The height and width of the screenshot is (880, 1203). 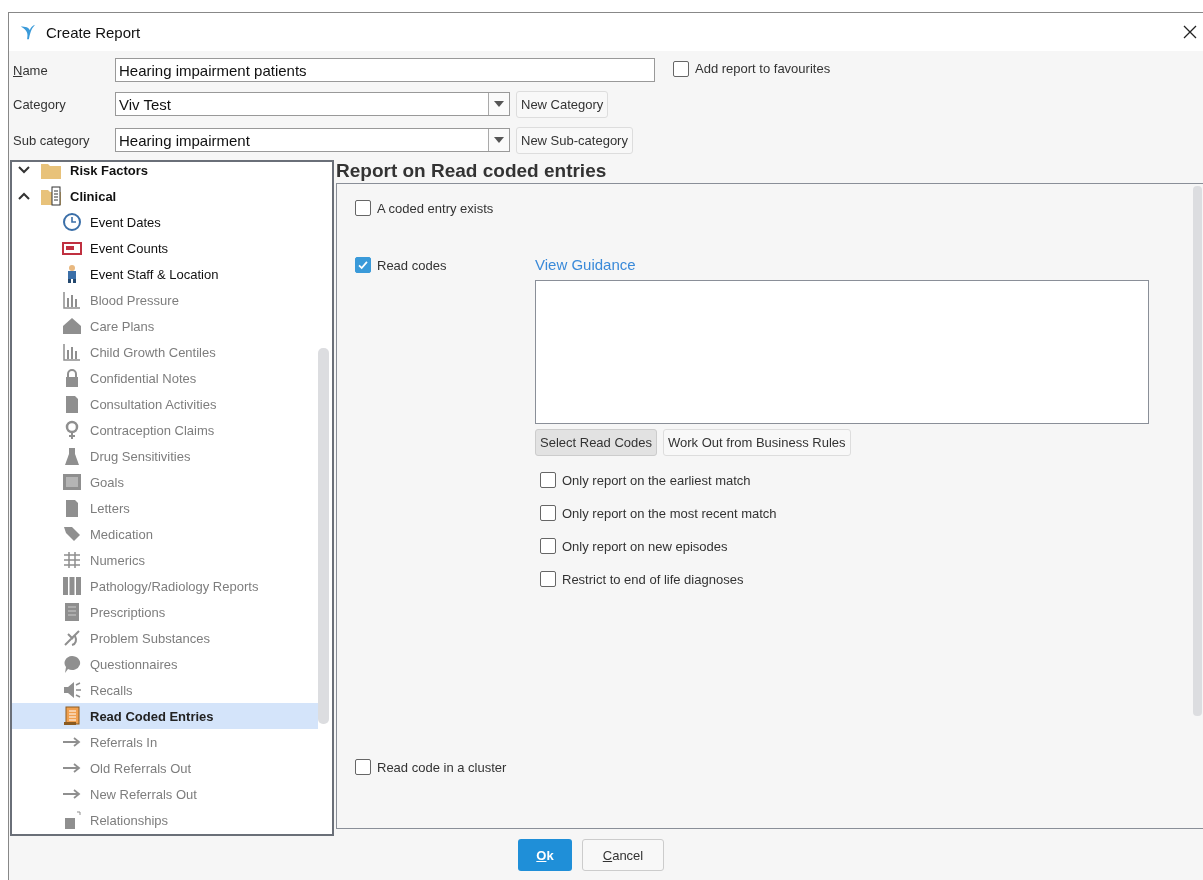 What do you see at coordinates (165, 716) in the screenshot?
I see `tree-item: Read Coded Entries` at bounding box center [165, 716].